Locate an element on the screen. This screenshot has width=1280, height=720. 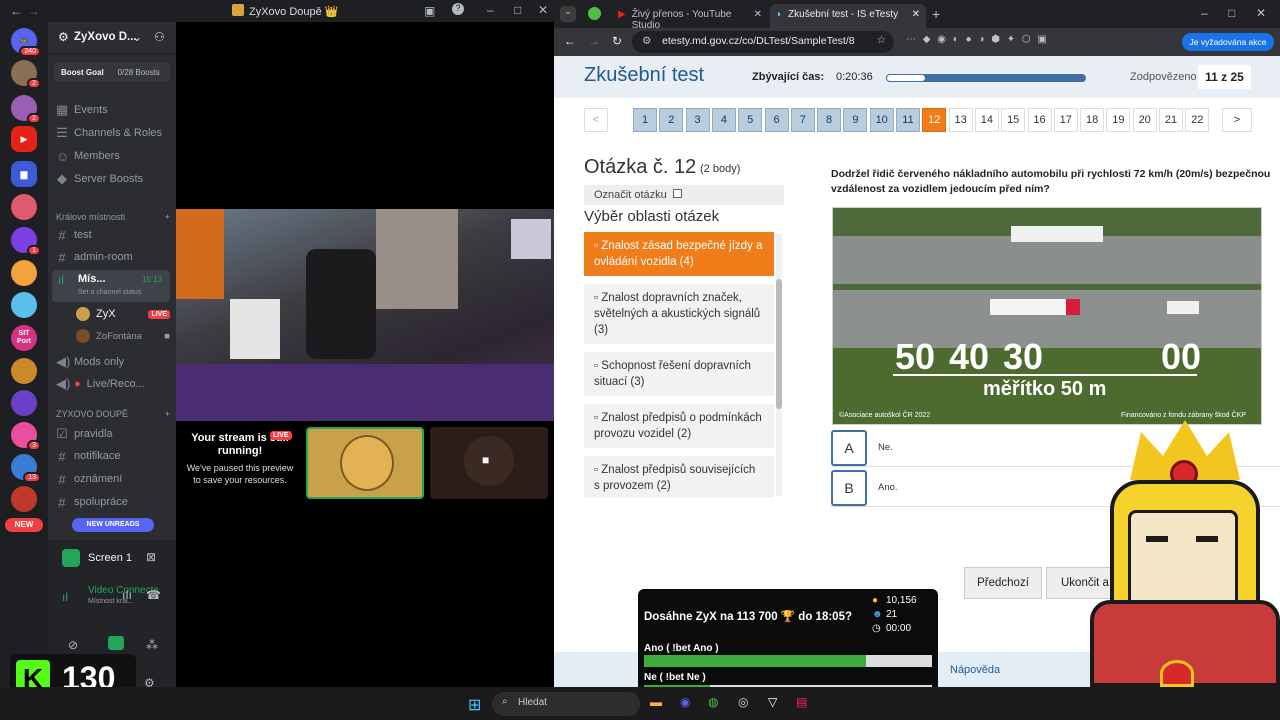
add-member-icon: ⚇ is located at coordinates (159, 37).